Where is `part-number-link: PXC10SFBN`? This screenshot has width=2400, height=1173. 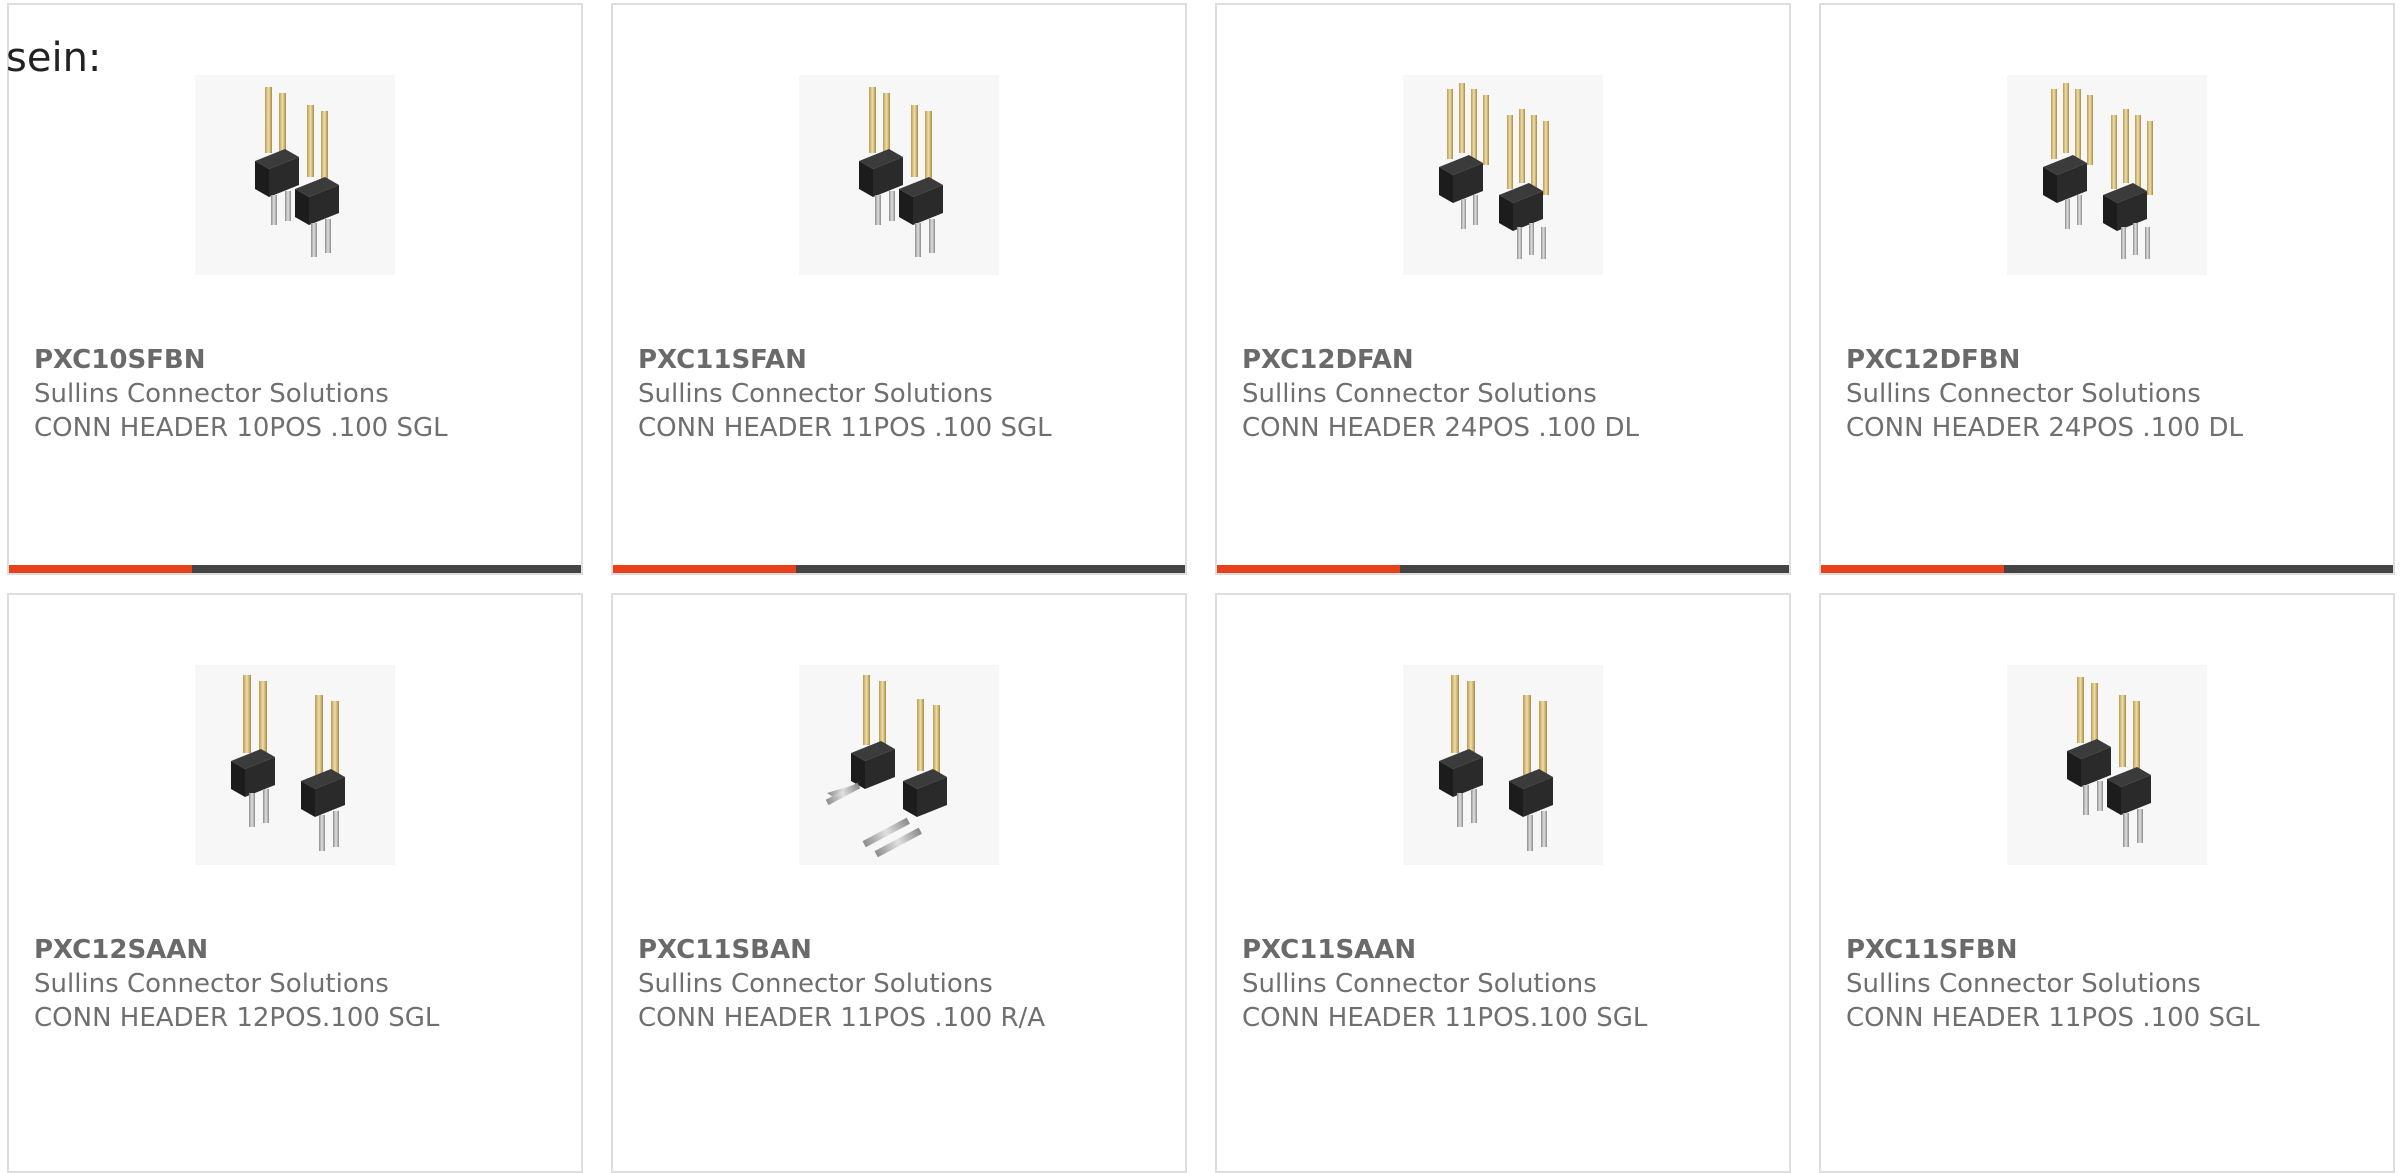
part-number-link: PXC10SFBN is located at coordinates (297, 360).